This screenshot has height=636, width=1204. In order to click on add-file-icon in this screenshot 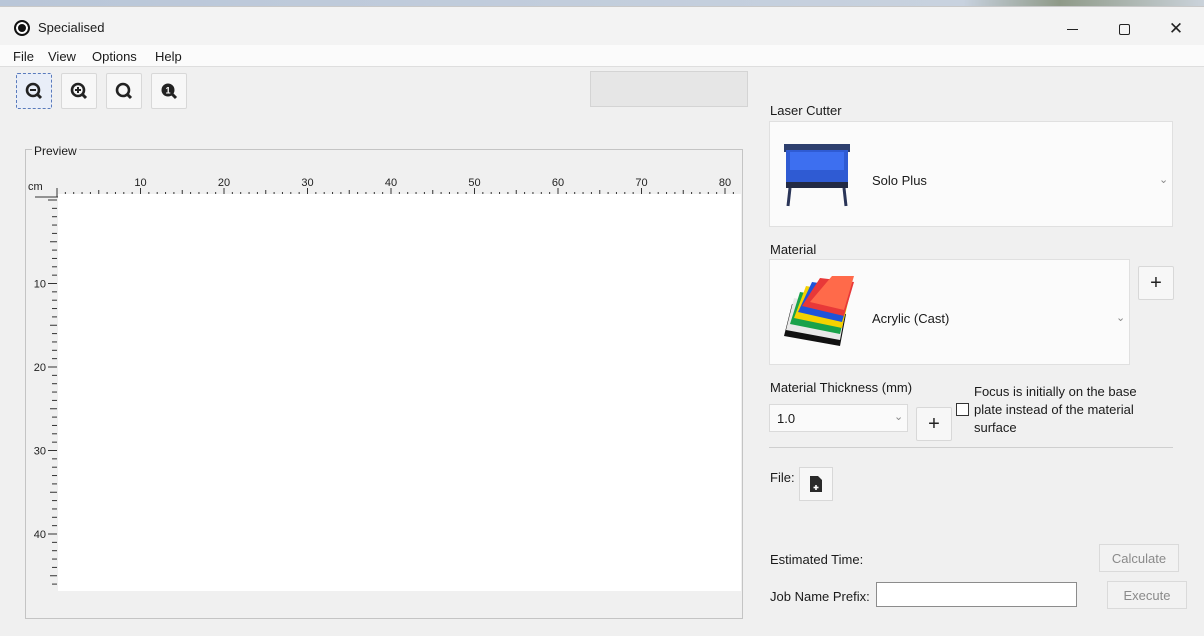, I will do `click(816, 484)`.